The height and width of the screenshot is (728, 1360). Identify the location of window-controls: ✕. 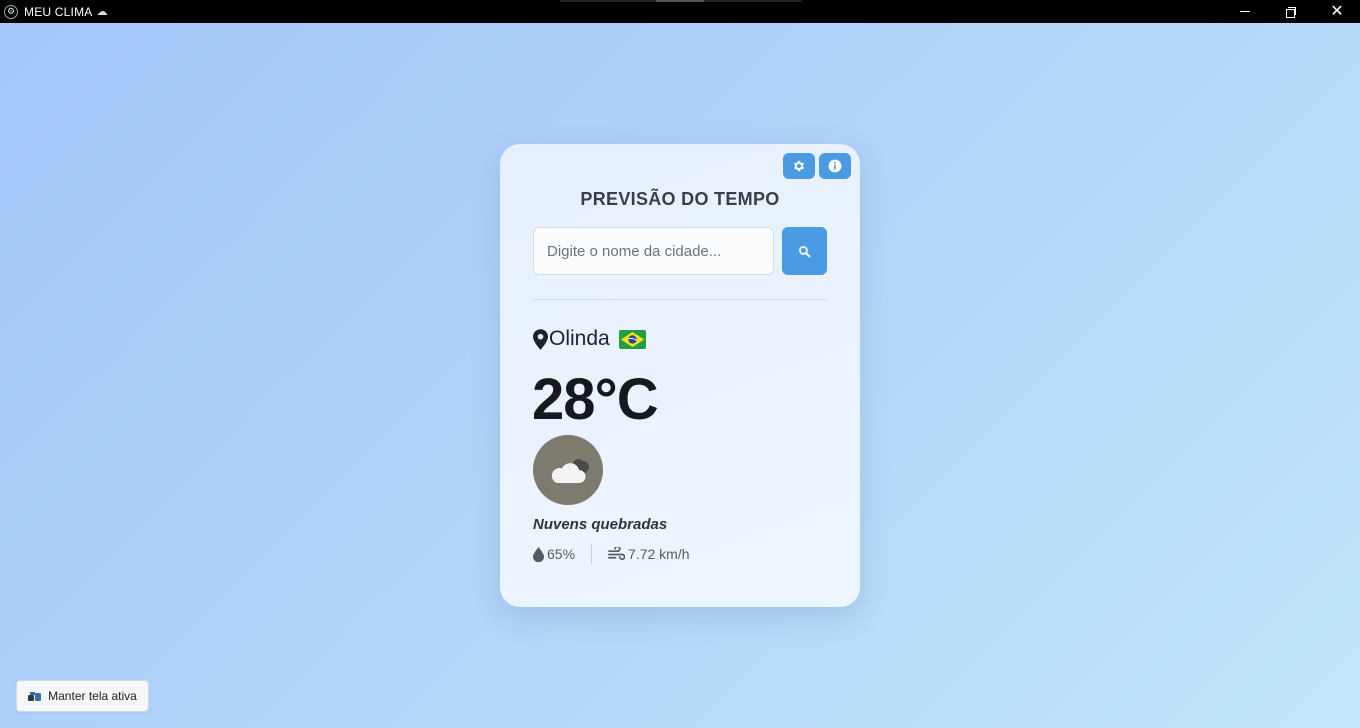
(1291, 11).